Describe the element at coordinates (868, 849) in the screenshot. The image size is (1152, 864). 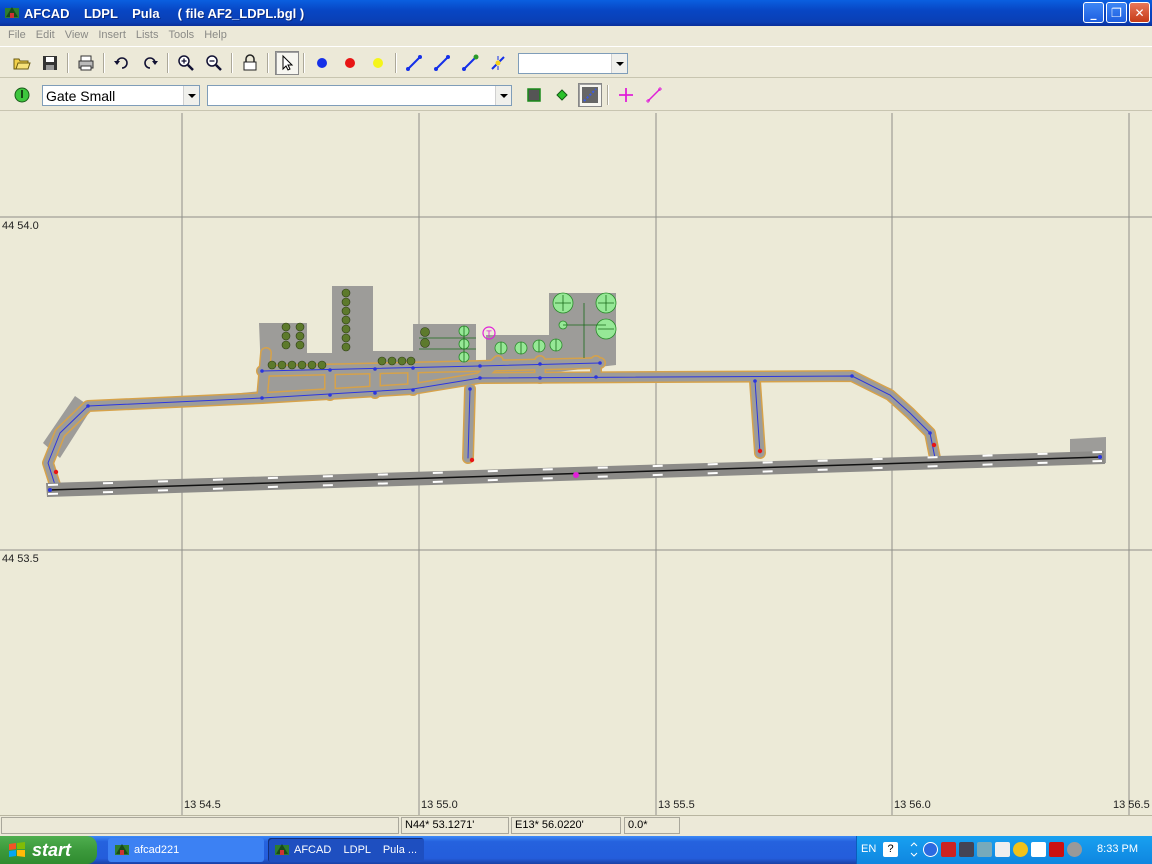
I see `language-indicator: EN` at that location.